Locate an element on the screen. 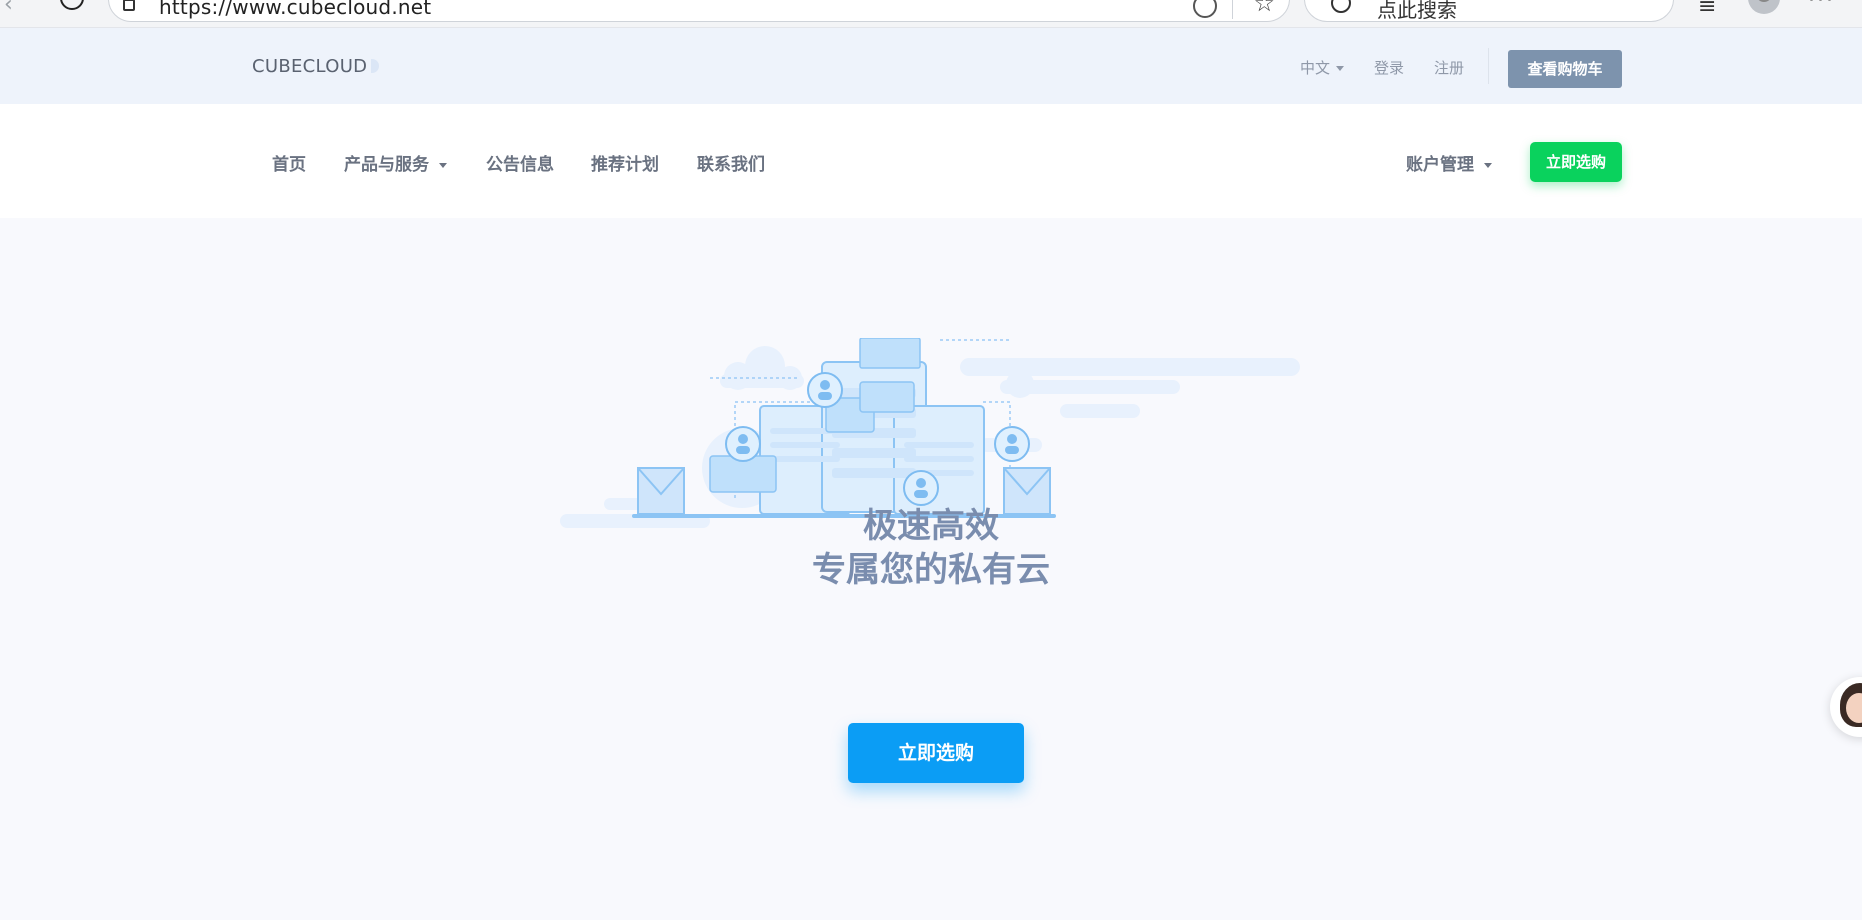  reload-icon is located at coordinates (72, 5).